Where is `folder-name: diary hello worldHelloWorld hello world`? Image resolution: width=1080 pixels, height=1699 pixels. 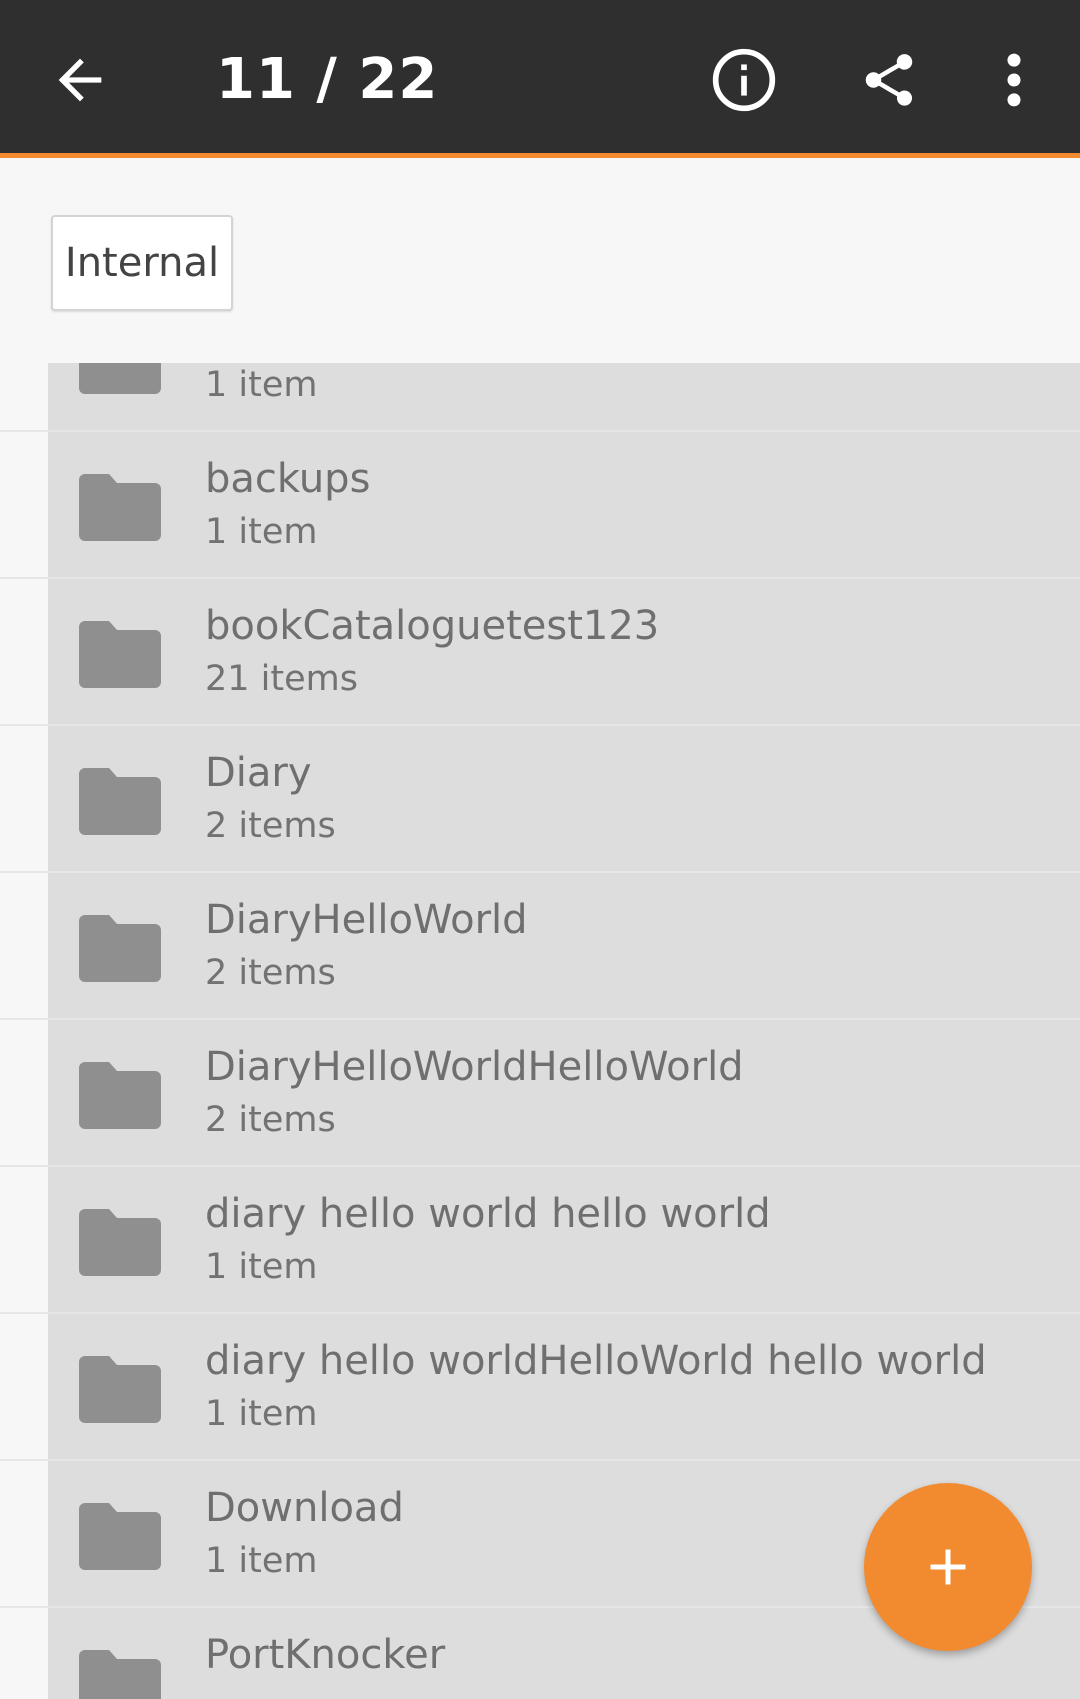 folder-name: diary hello worldHelloWorld hello world is located at coordinates (596, 1361).